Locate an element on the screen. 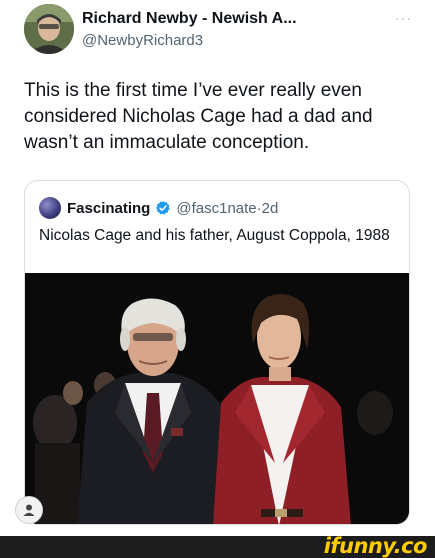  ifunny-logo: ifunny.co is located at coordinates (375, 546).